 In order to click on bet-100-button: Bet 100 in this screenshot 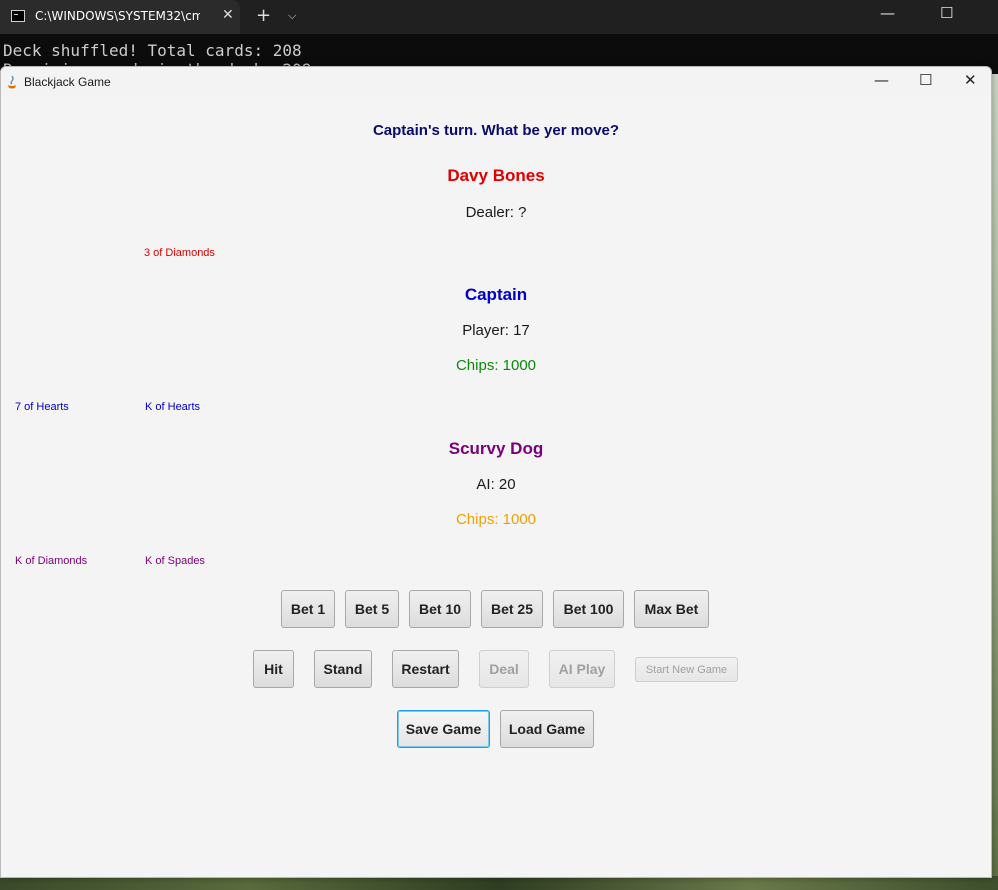, I will do `click(588, 609)`.